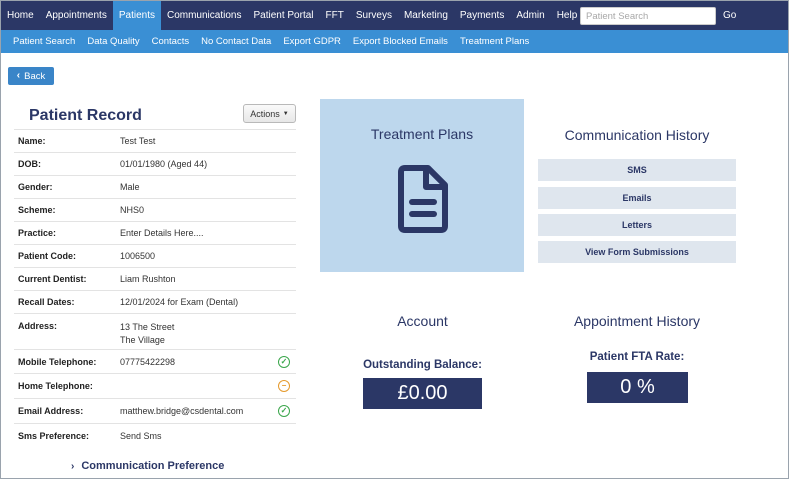  What do you see at coordinates (44, 41) in the screenshot?
I see `subnav-patient-search: Patient Search` at bounding box center [44, 41].